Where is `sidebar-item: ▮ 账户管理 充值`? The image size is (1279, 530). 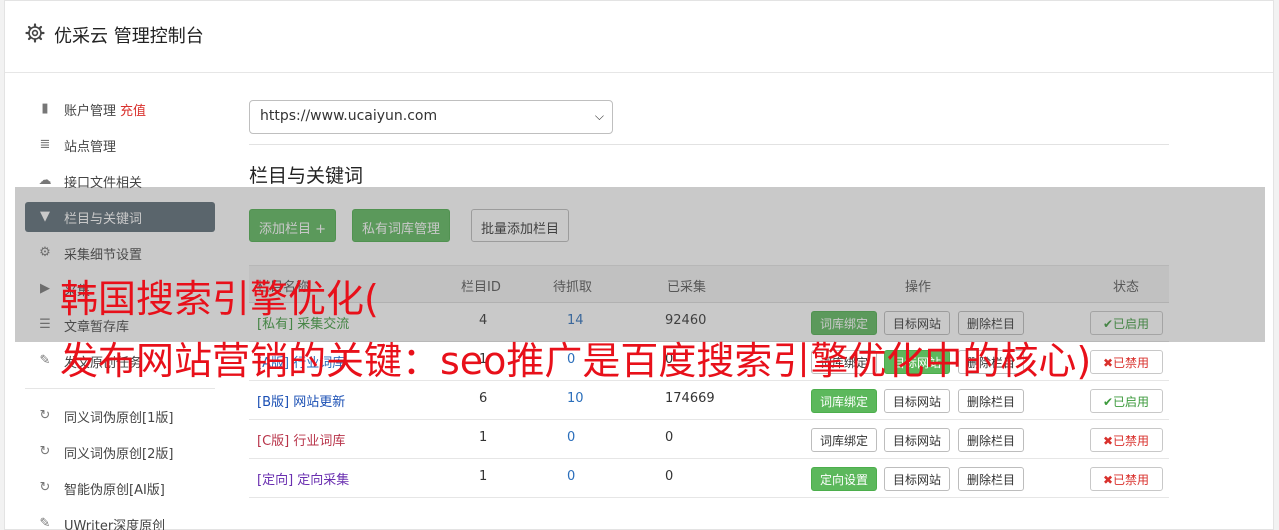
sidebar-item: ▮ 账户管理 充值 is located at coordinates (120, 109).